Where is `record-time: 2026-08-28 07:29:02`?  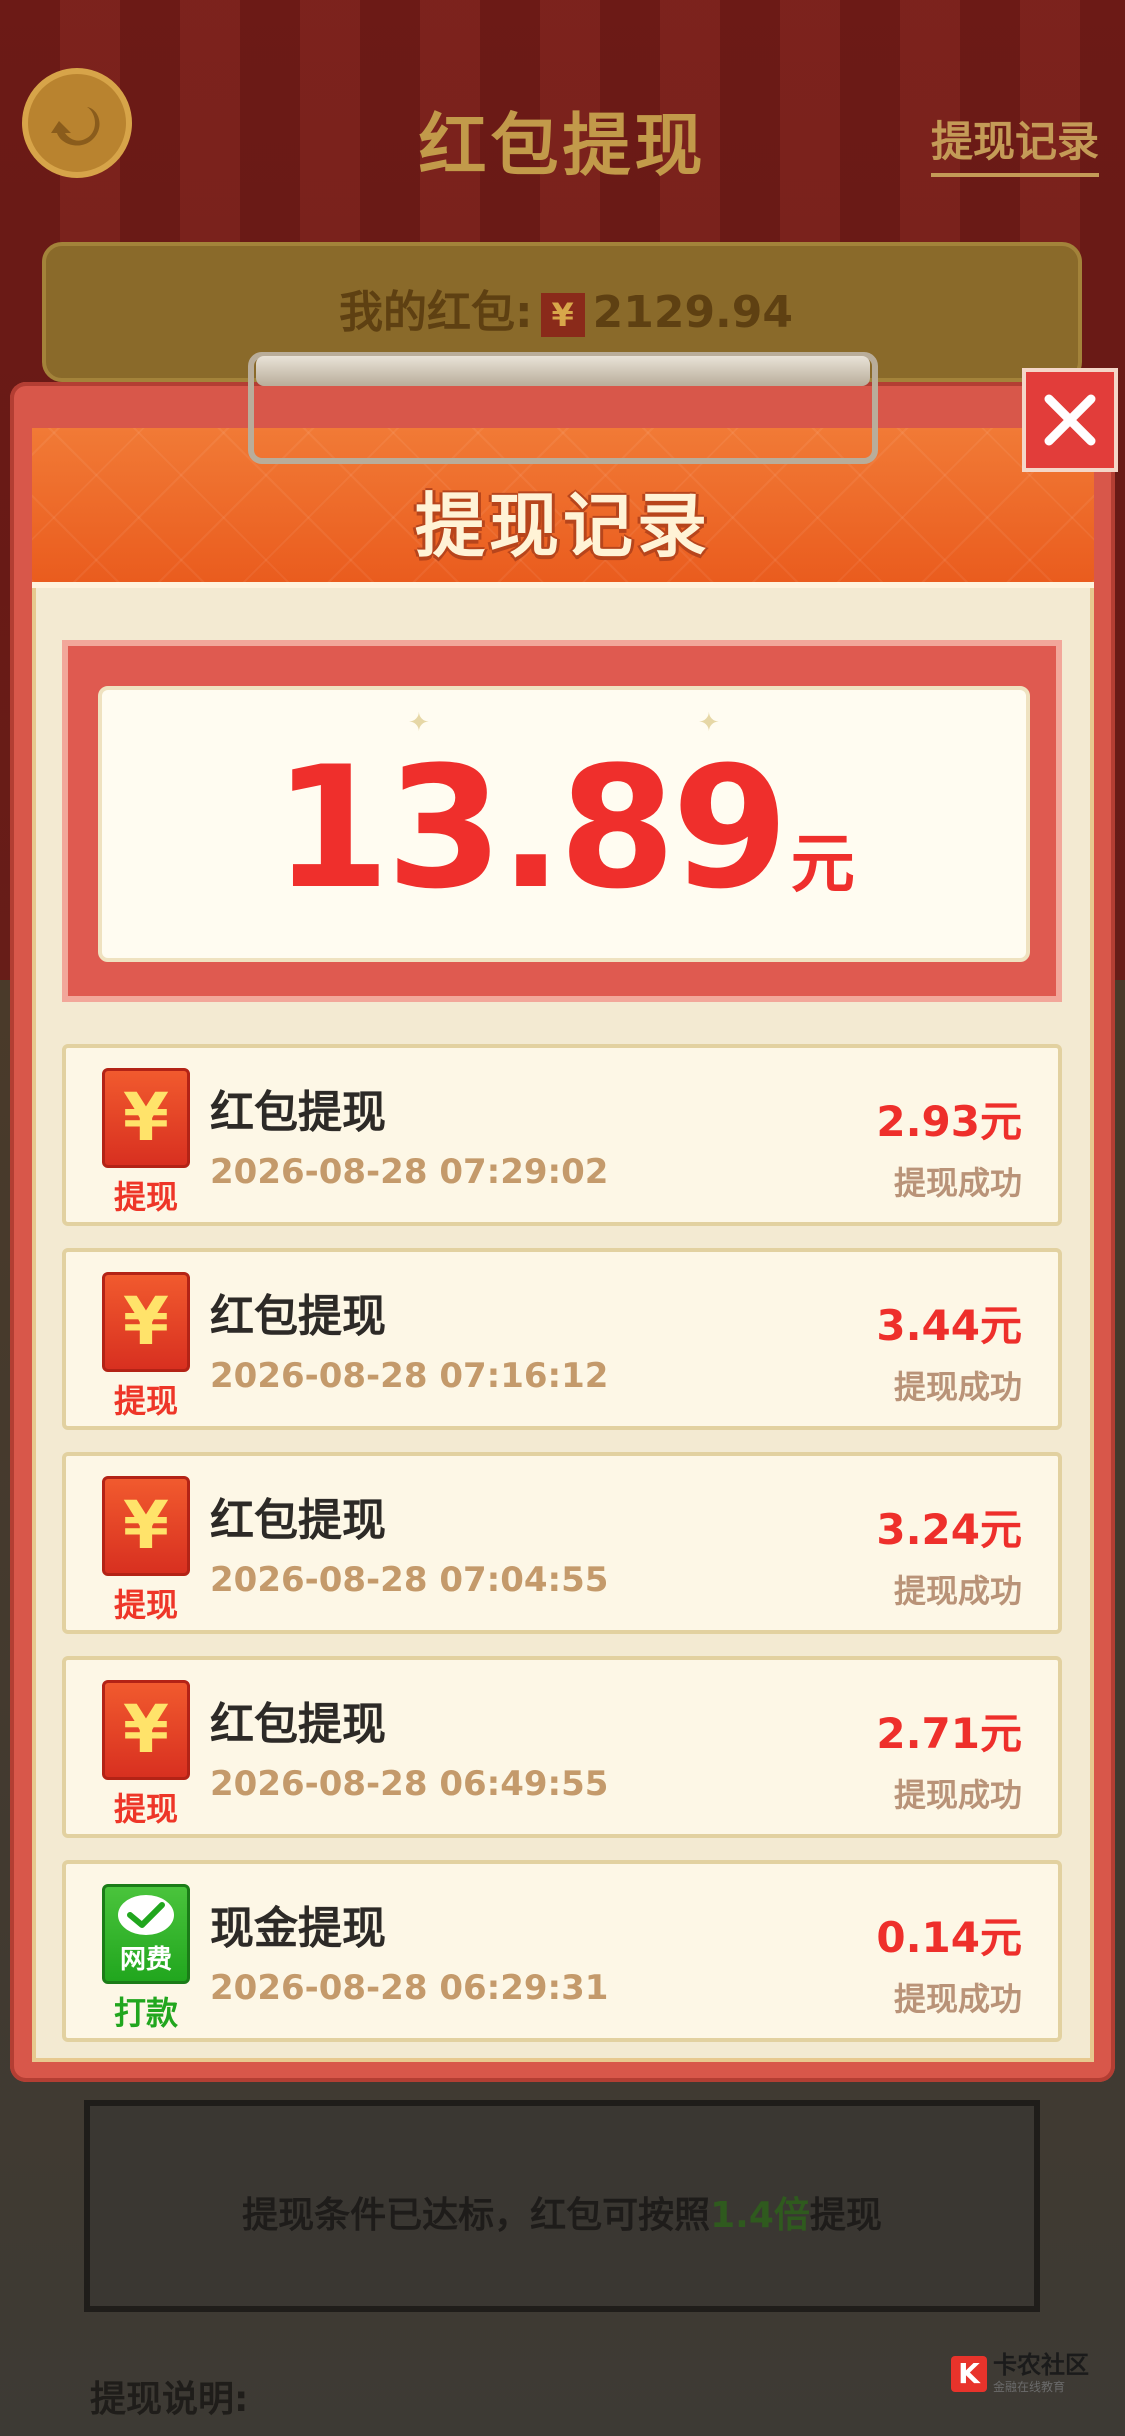 record-time: 2026-08-28 07:29:02 is located at coordinates (409, 1172).